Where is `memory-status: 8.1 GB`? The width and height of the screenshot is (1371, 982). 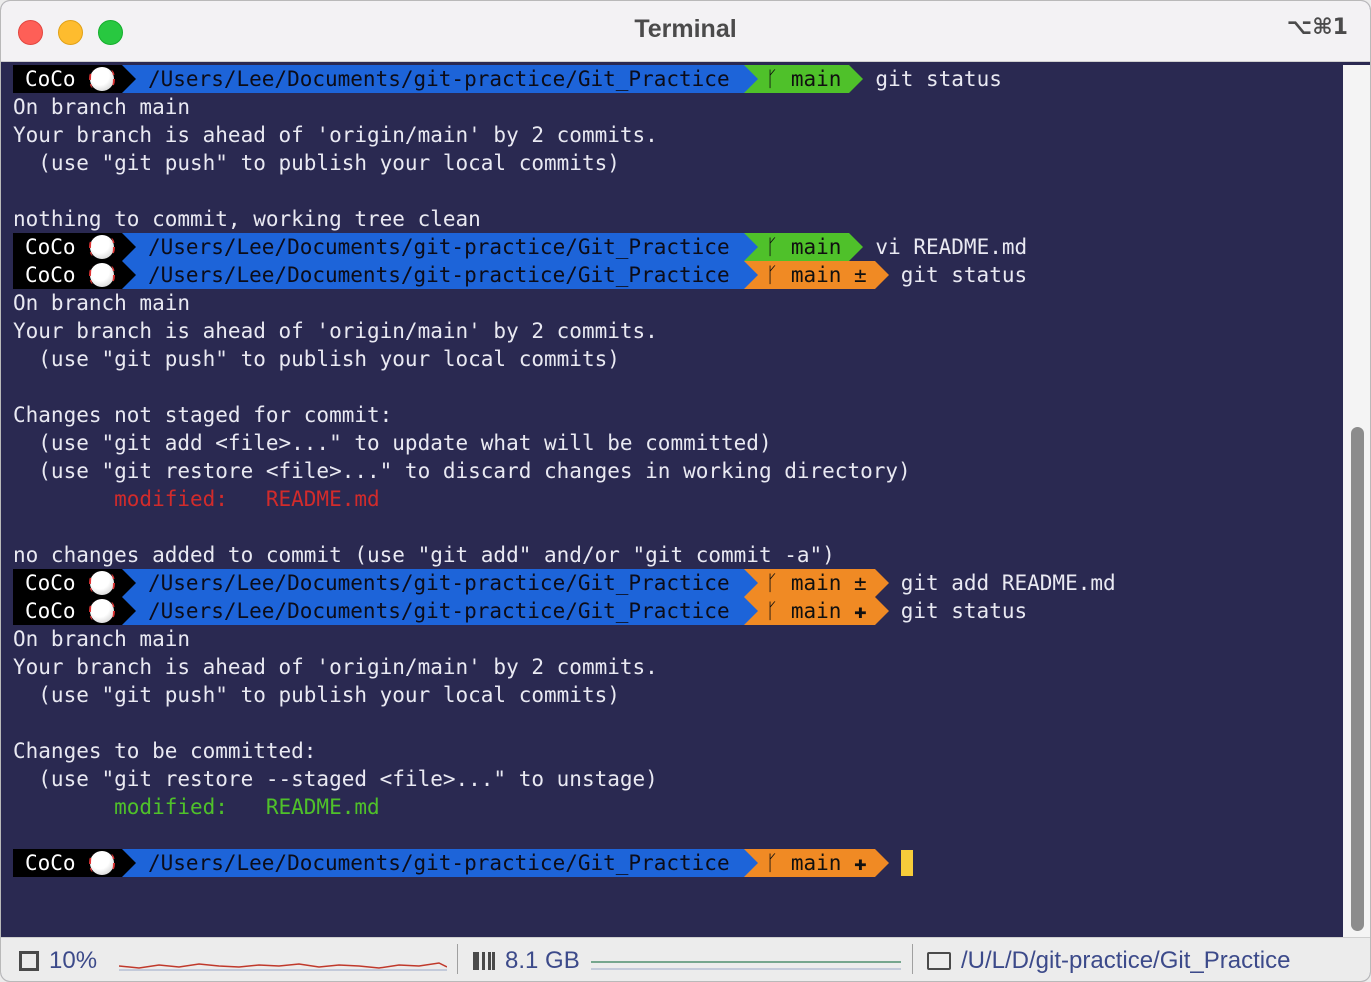 memory-status: 8.1 GB is located at coordinates (526, 961).